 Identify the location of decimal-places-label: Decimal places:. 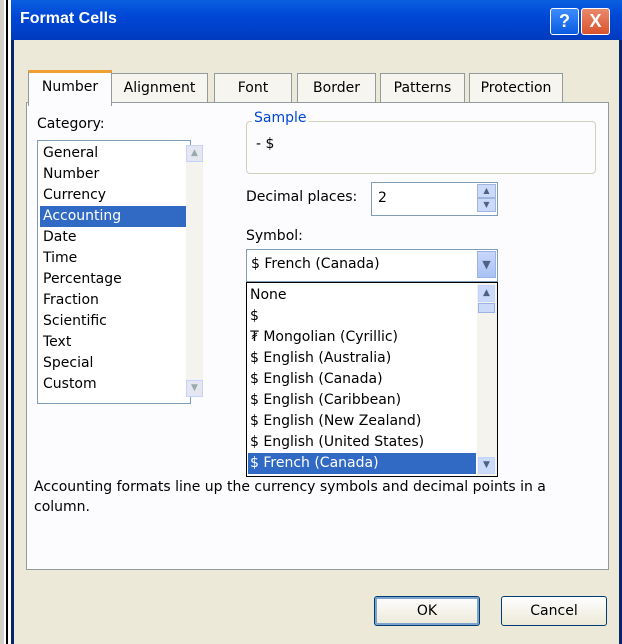
(302, 197).